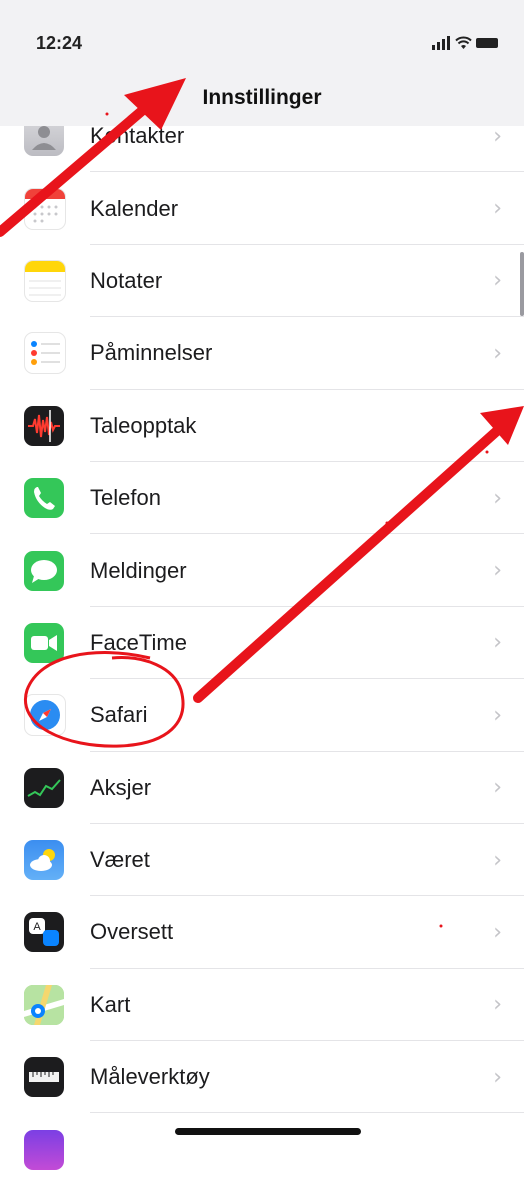  What do you see at coordinates (138, 642) in the screenshot?
I see `row-label: FaceTime` at bounding box center [138, 642].